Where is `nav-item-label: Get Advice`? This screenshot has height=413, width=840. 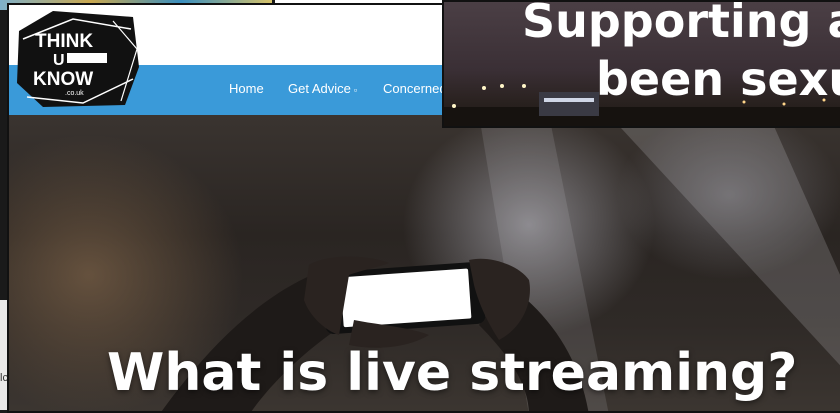 nav-item-label: Get Advice is located at coordinates (319, 88).